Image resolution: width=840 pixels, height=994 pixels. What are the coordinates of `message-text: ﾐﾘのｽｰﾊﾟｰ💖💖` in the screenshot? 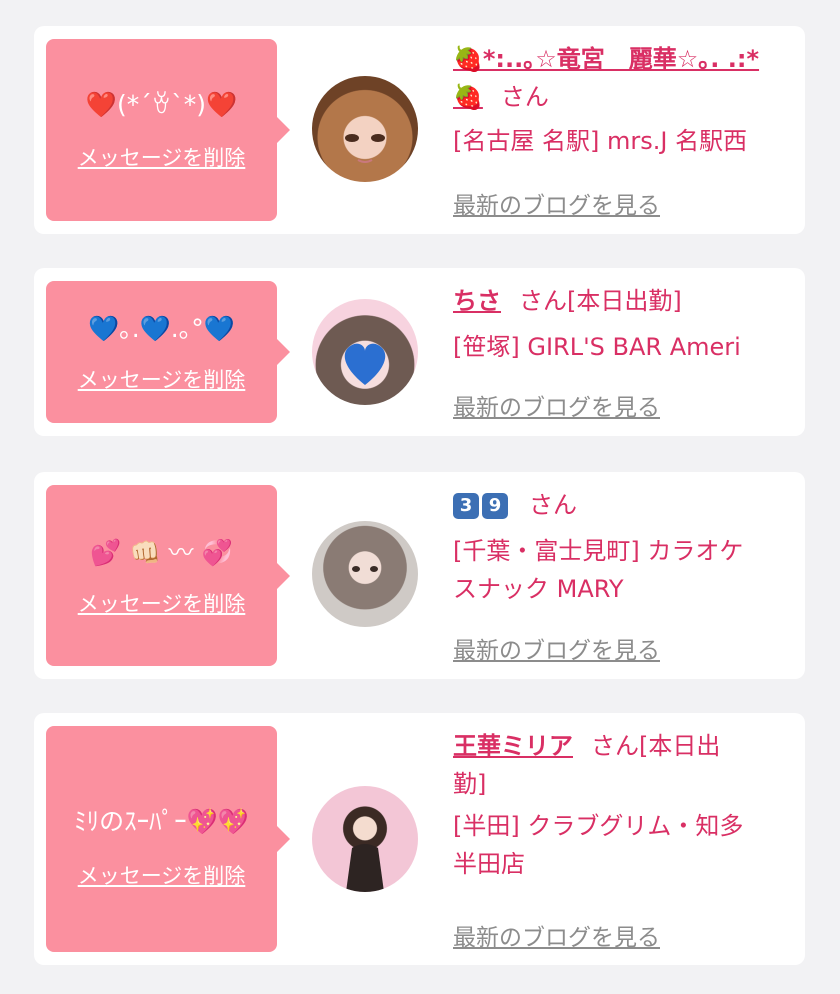 It's located at (161, 821).